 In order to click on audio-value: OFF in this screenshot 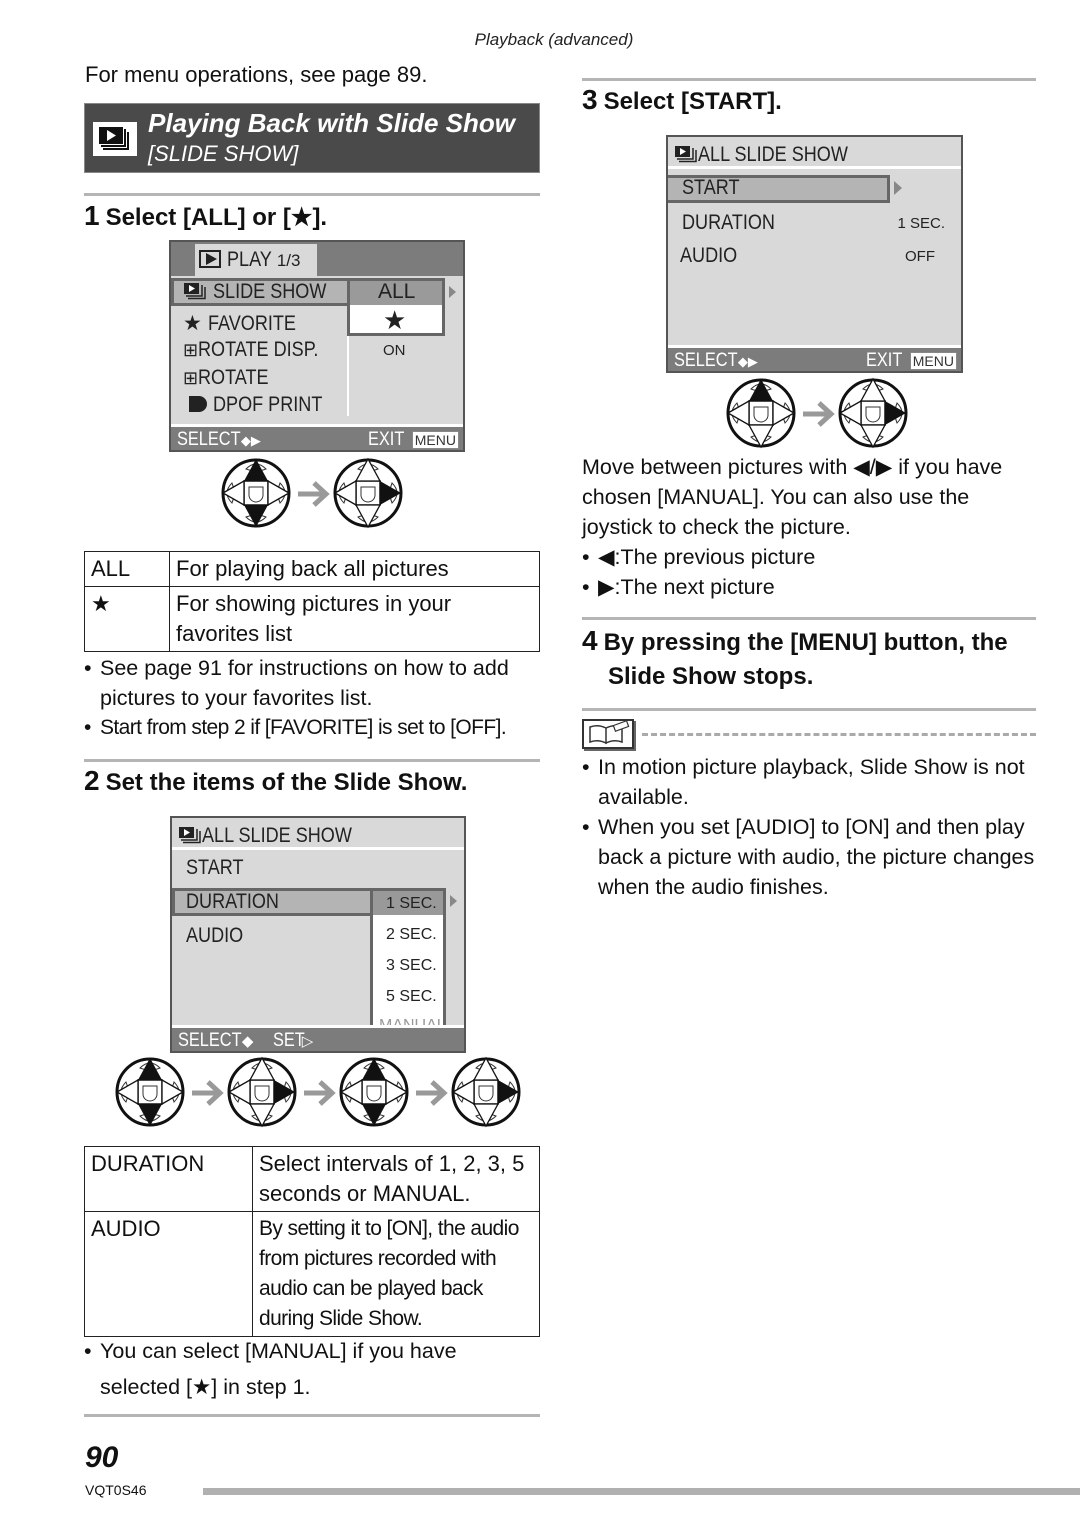, I will do `click(920, 256)`.